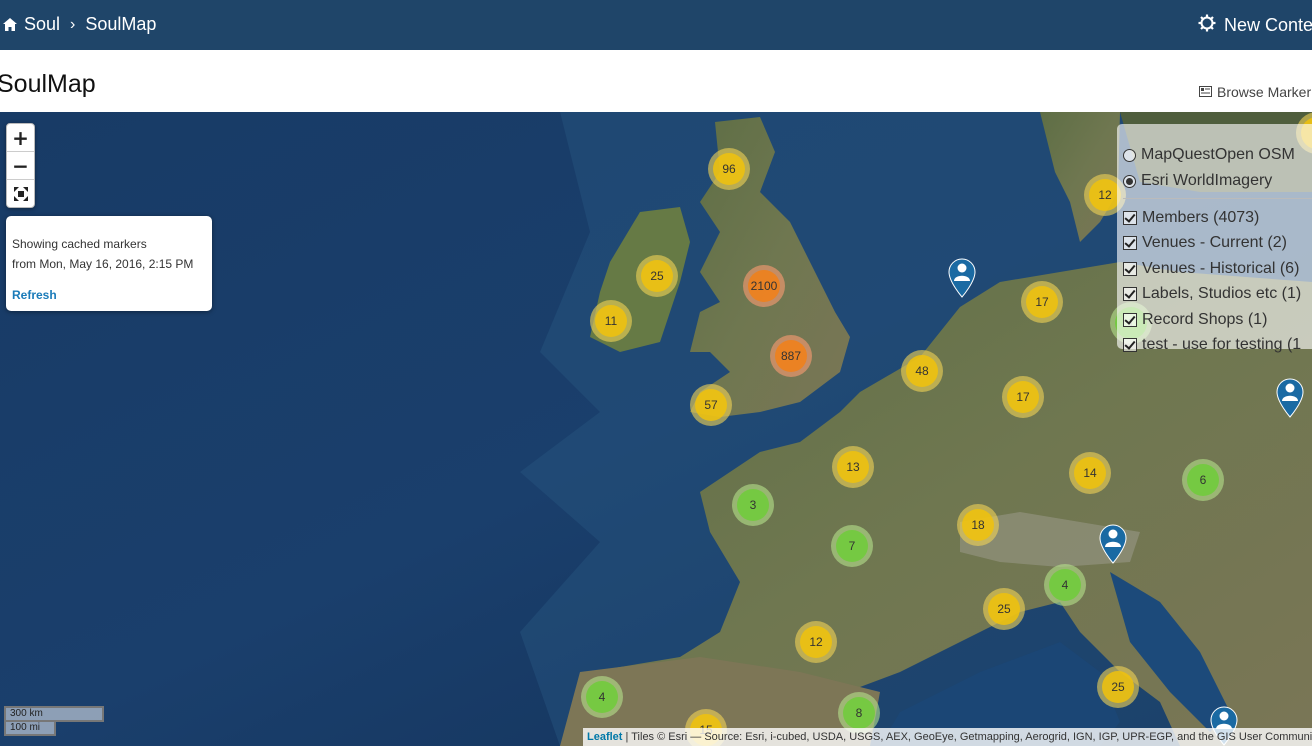 This screenshot has width=1312, height=746. I want to click on cluster-count: 57, so click(711, 405).